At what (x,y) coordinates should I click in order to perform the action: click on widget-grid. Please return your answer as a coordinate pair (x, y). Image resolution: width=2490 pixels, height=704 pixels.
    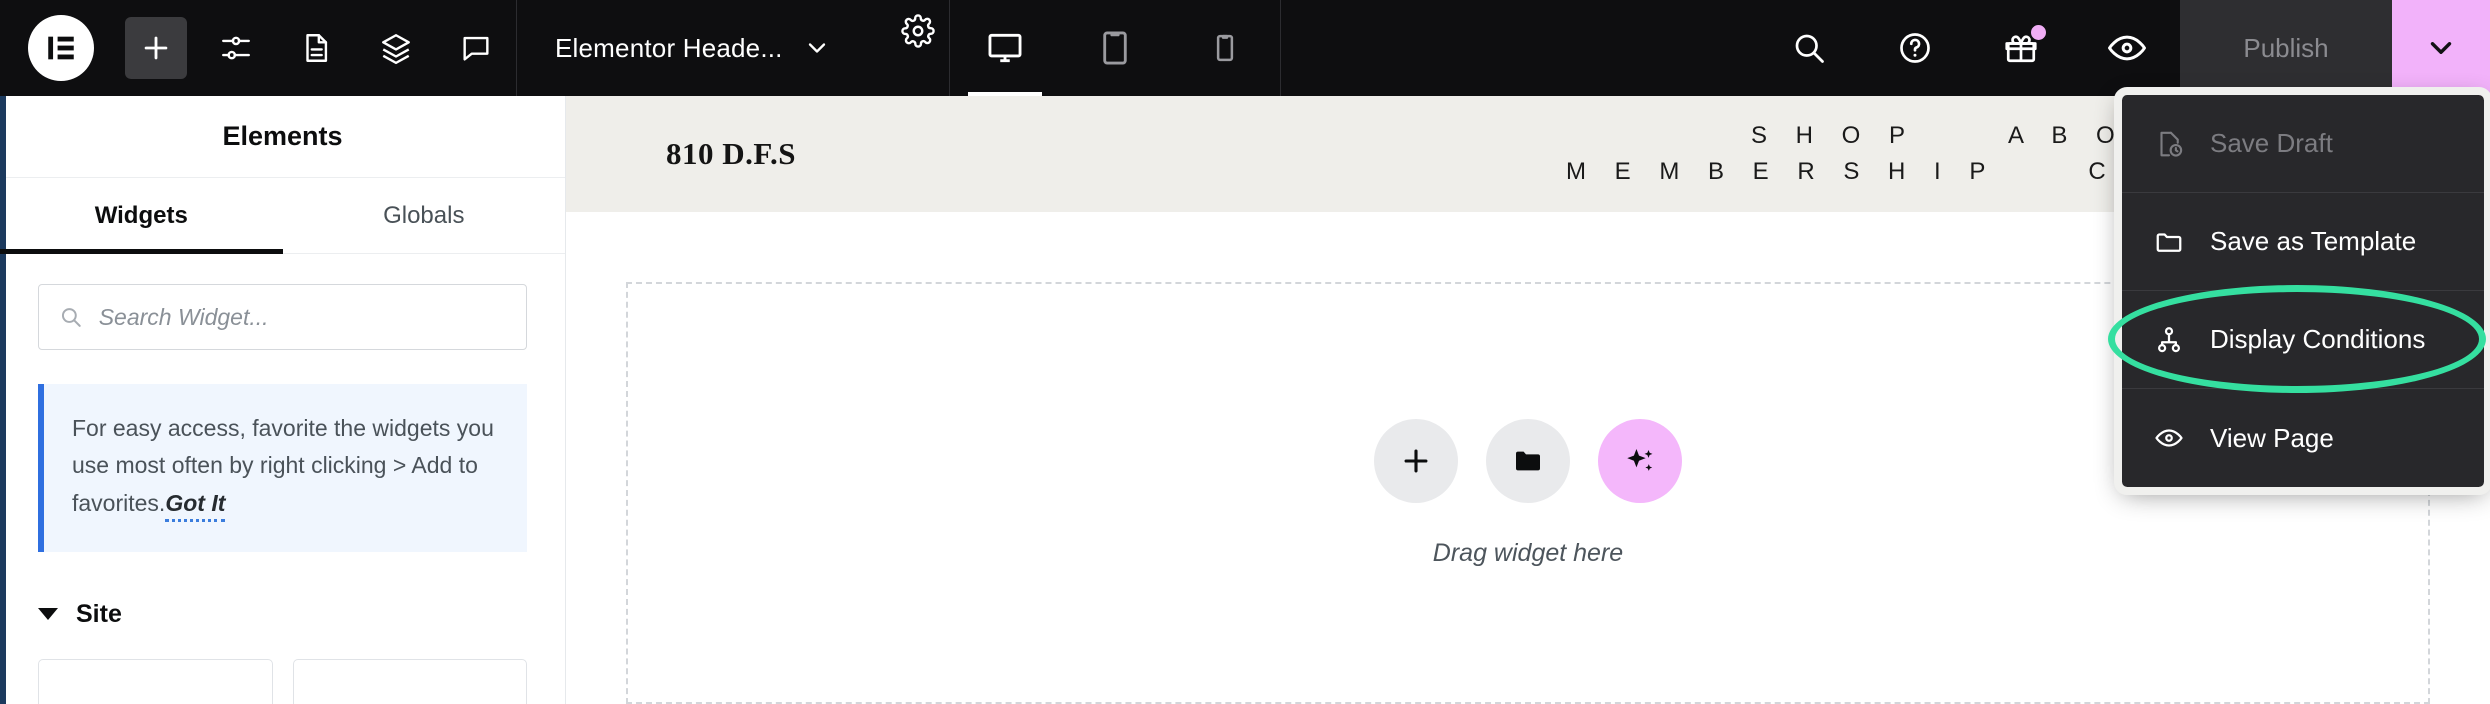
    Looking at the image, I should click on (282, 681).